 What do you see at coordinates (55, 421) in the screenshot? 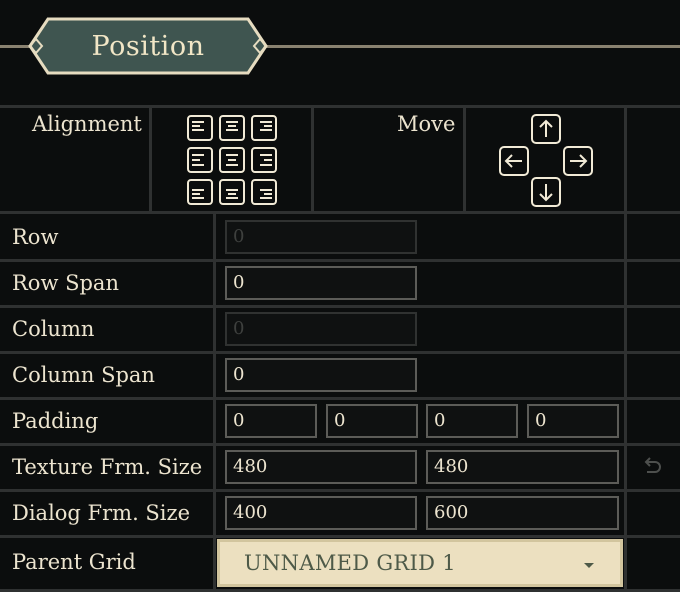
I see `padding-label: Padding` at bounding box center [55, 421].